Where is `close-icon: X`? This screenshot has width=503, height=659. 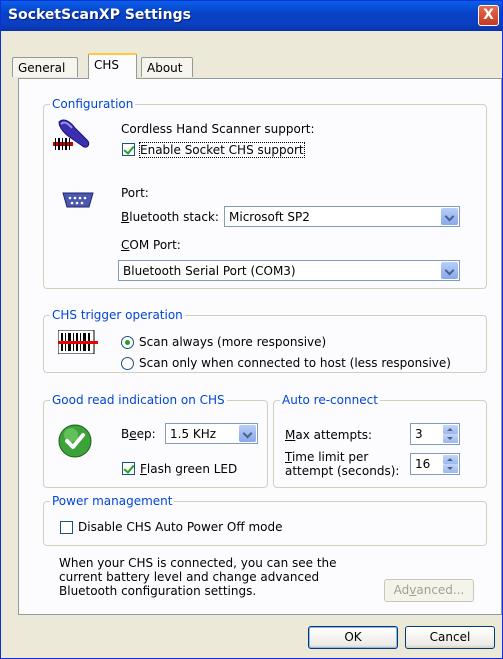 close-icon: X is located at coordinates (488, 15).